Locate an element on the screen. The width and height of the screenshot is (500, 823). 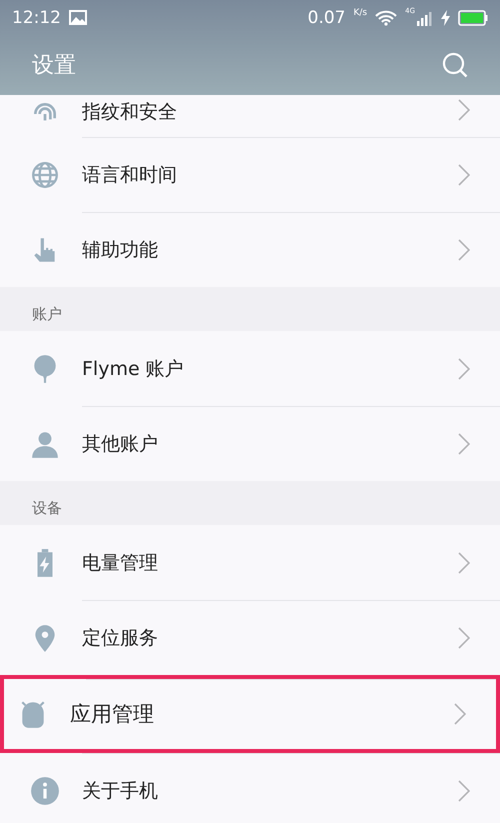
page-title: 设置 is located at coordinates (54, 66).